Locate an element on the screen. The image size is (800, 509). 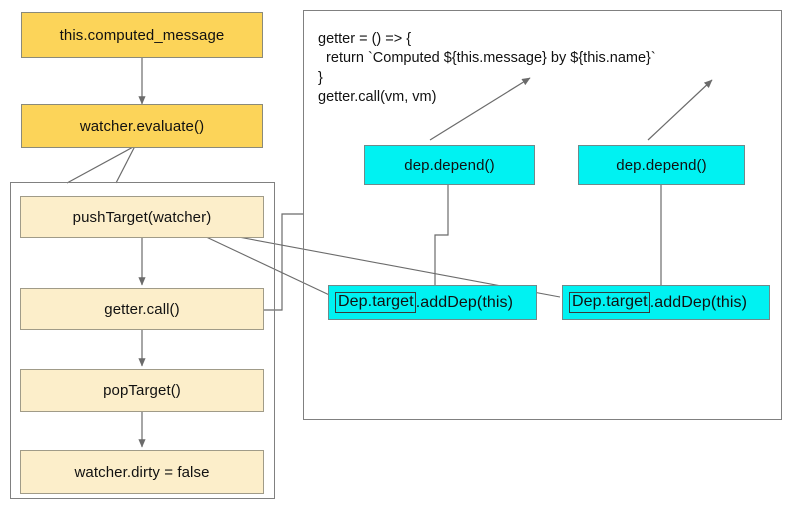
node-dep-target-adddep-2: Dep.target .addDep(this) is located at coordinates (666, 302).